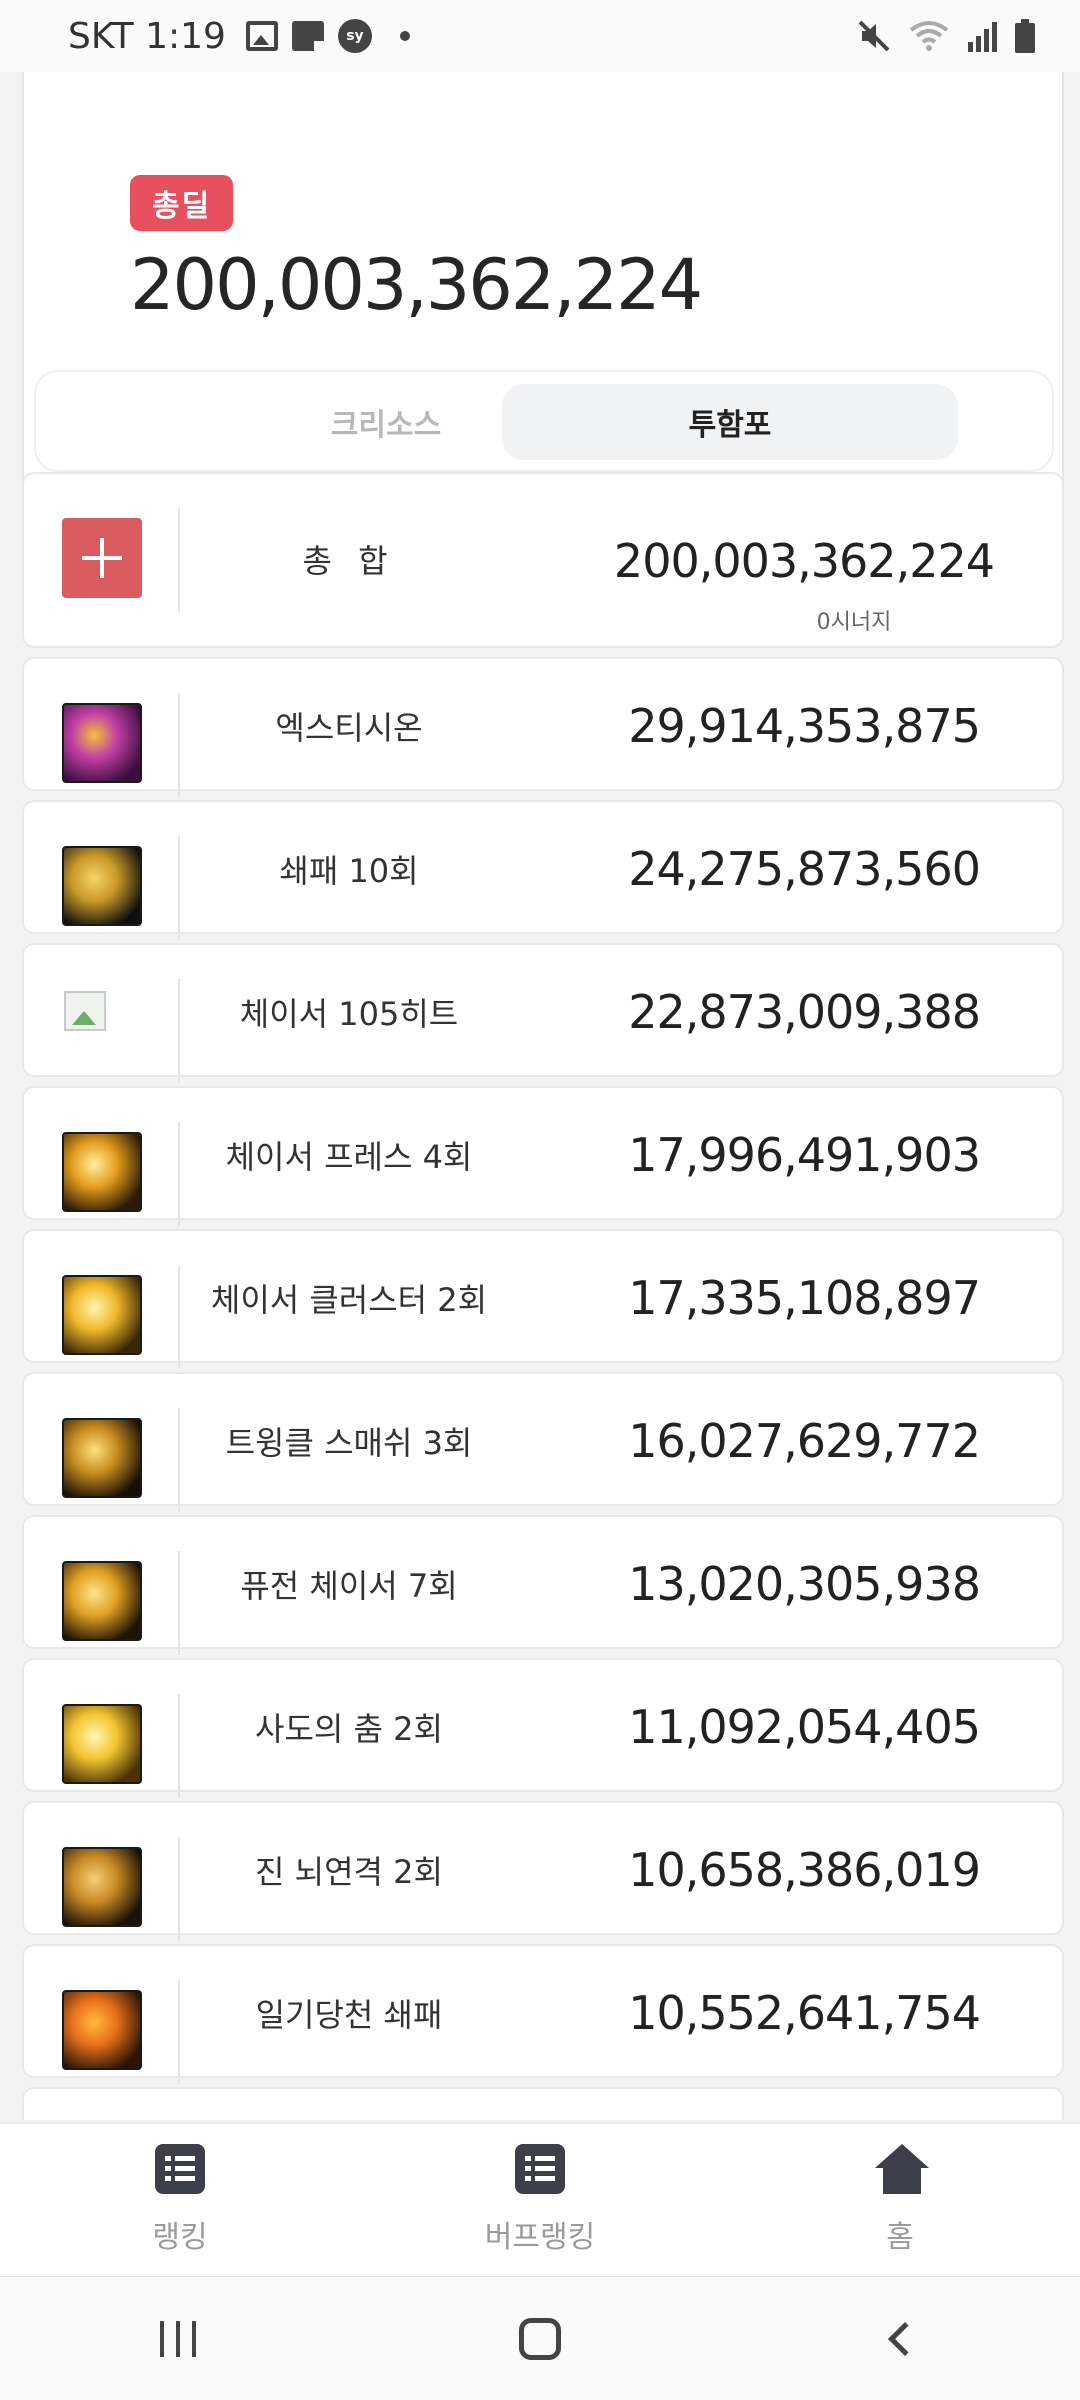  Describe the element at coordinates (102, 886) in the screenshot. I see `bat-icon` at that location.